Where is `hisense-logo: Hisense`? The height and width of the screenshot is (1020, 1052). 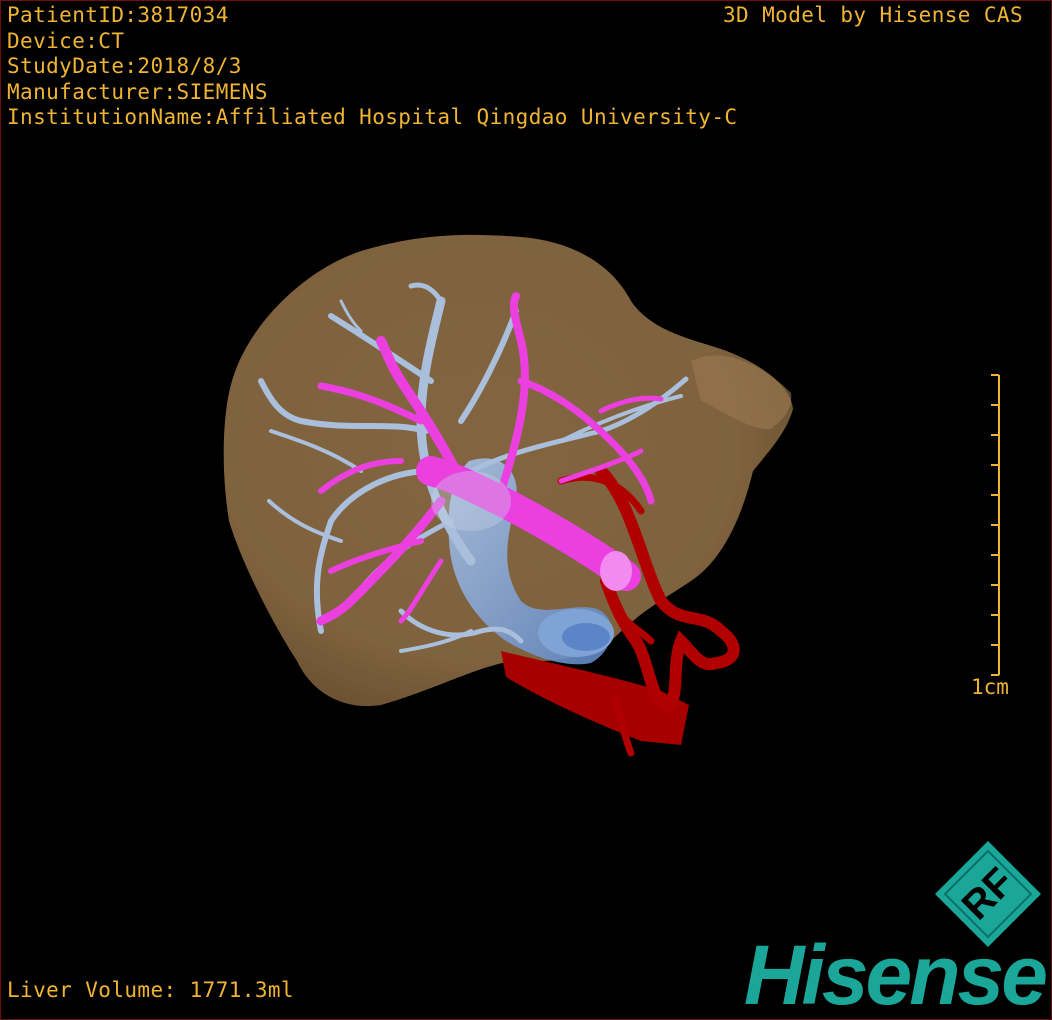
hisense-logo: Hisense is located at coordinates (895, 974).